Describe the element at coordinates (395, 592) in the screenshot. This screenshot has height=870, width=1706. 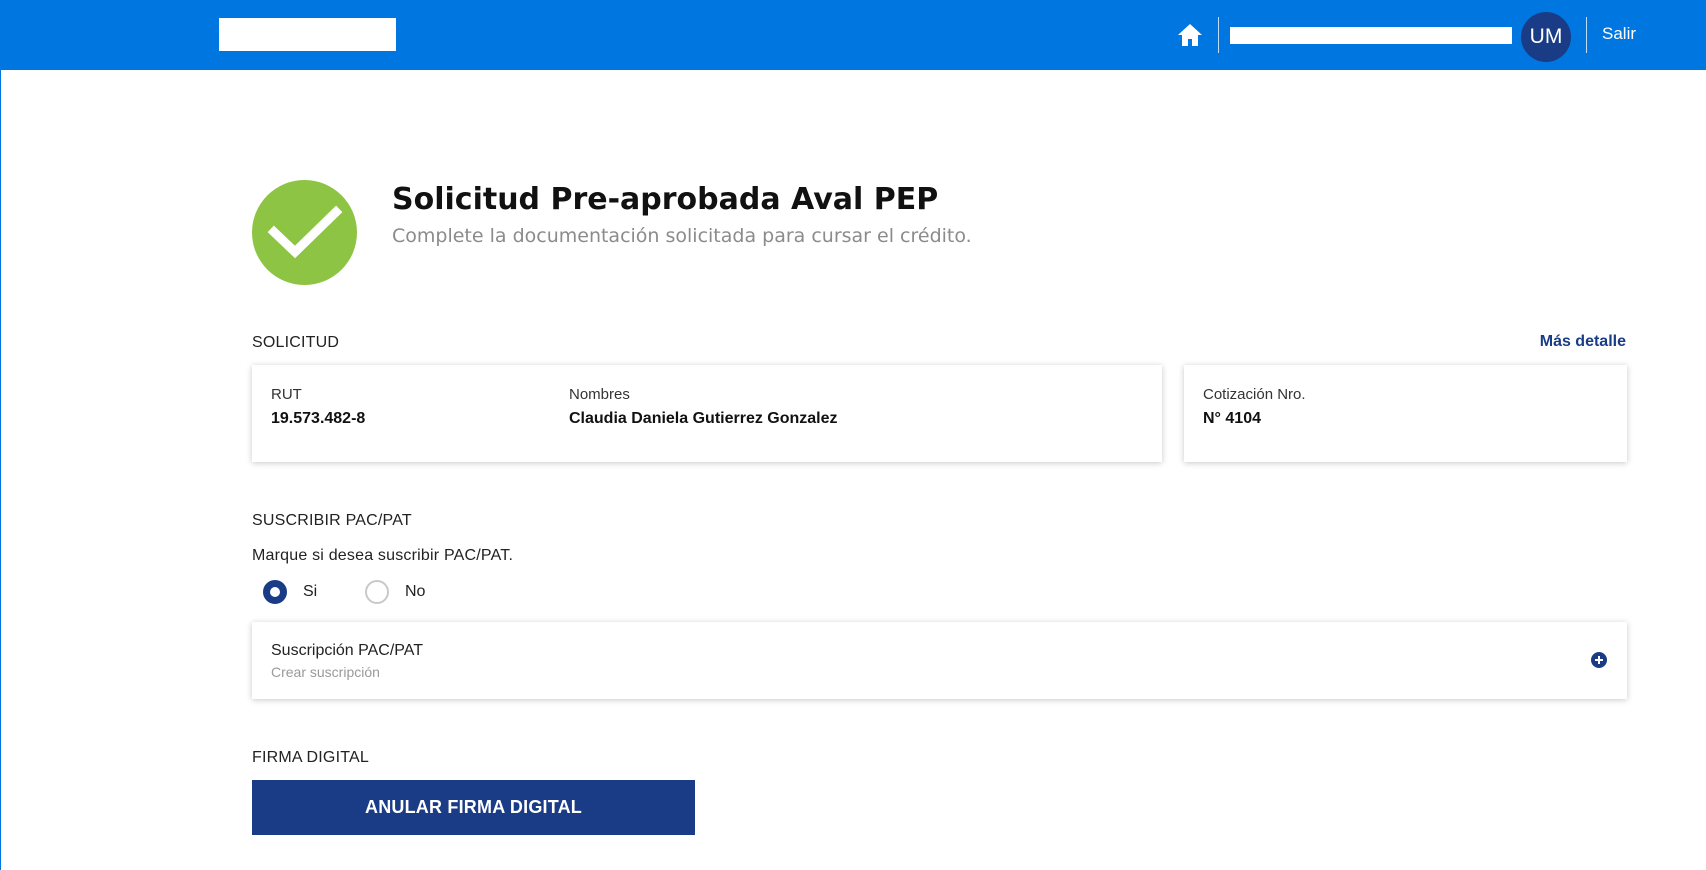
I see `radio-option-no: No` at that location.